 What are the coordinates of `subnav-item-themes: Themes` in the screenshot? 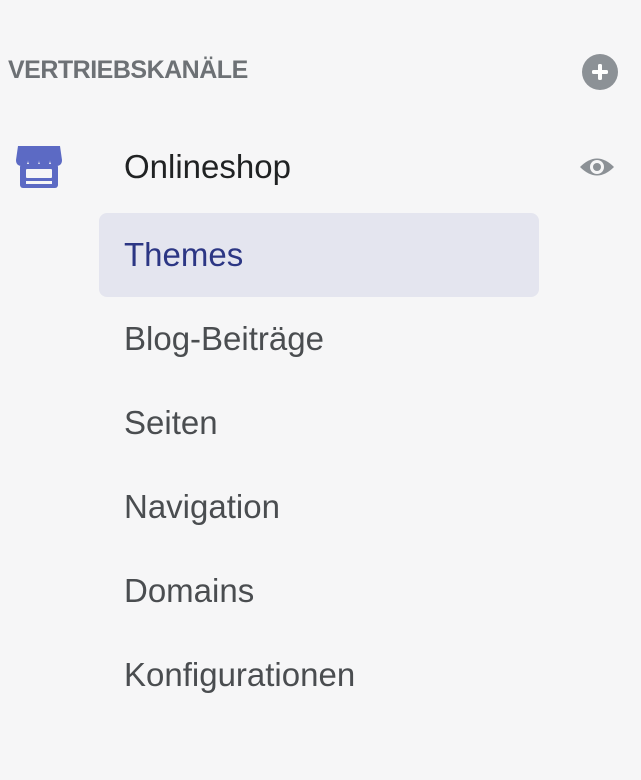 It's located at (319, 255).